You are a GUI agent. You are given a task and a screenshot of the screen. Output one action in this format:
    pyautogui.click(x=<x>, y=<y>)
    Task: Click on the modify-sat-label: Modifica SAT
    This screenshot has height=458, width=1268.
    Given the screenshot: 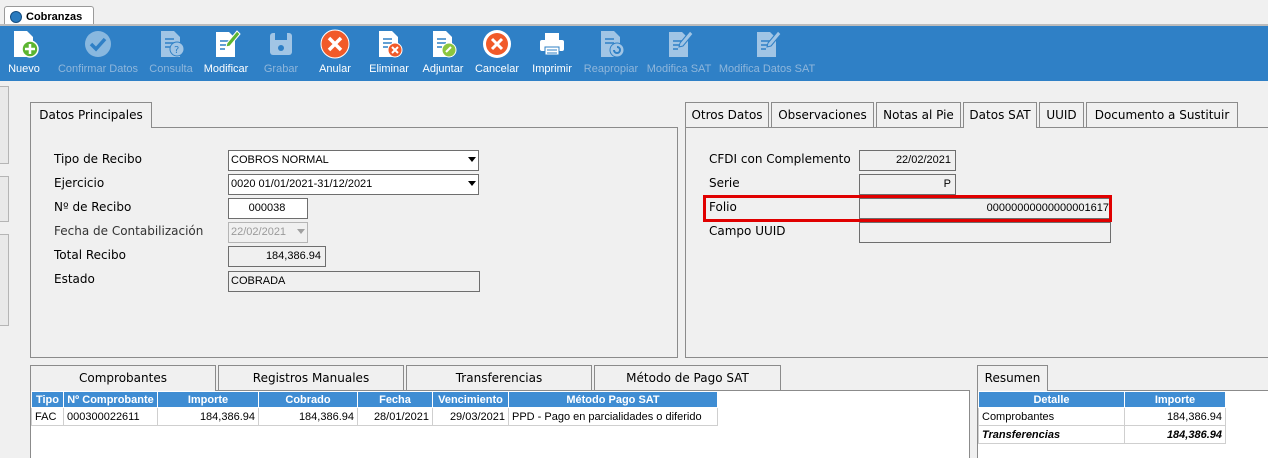 What is the action you would take?
    pyautogui.click(x=679, y=69)
    